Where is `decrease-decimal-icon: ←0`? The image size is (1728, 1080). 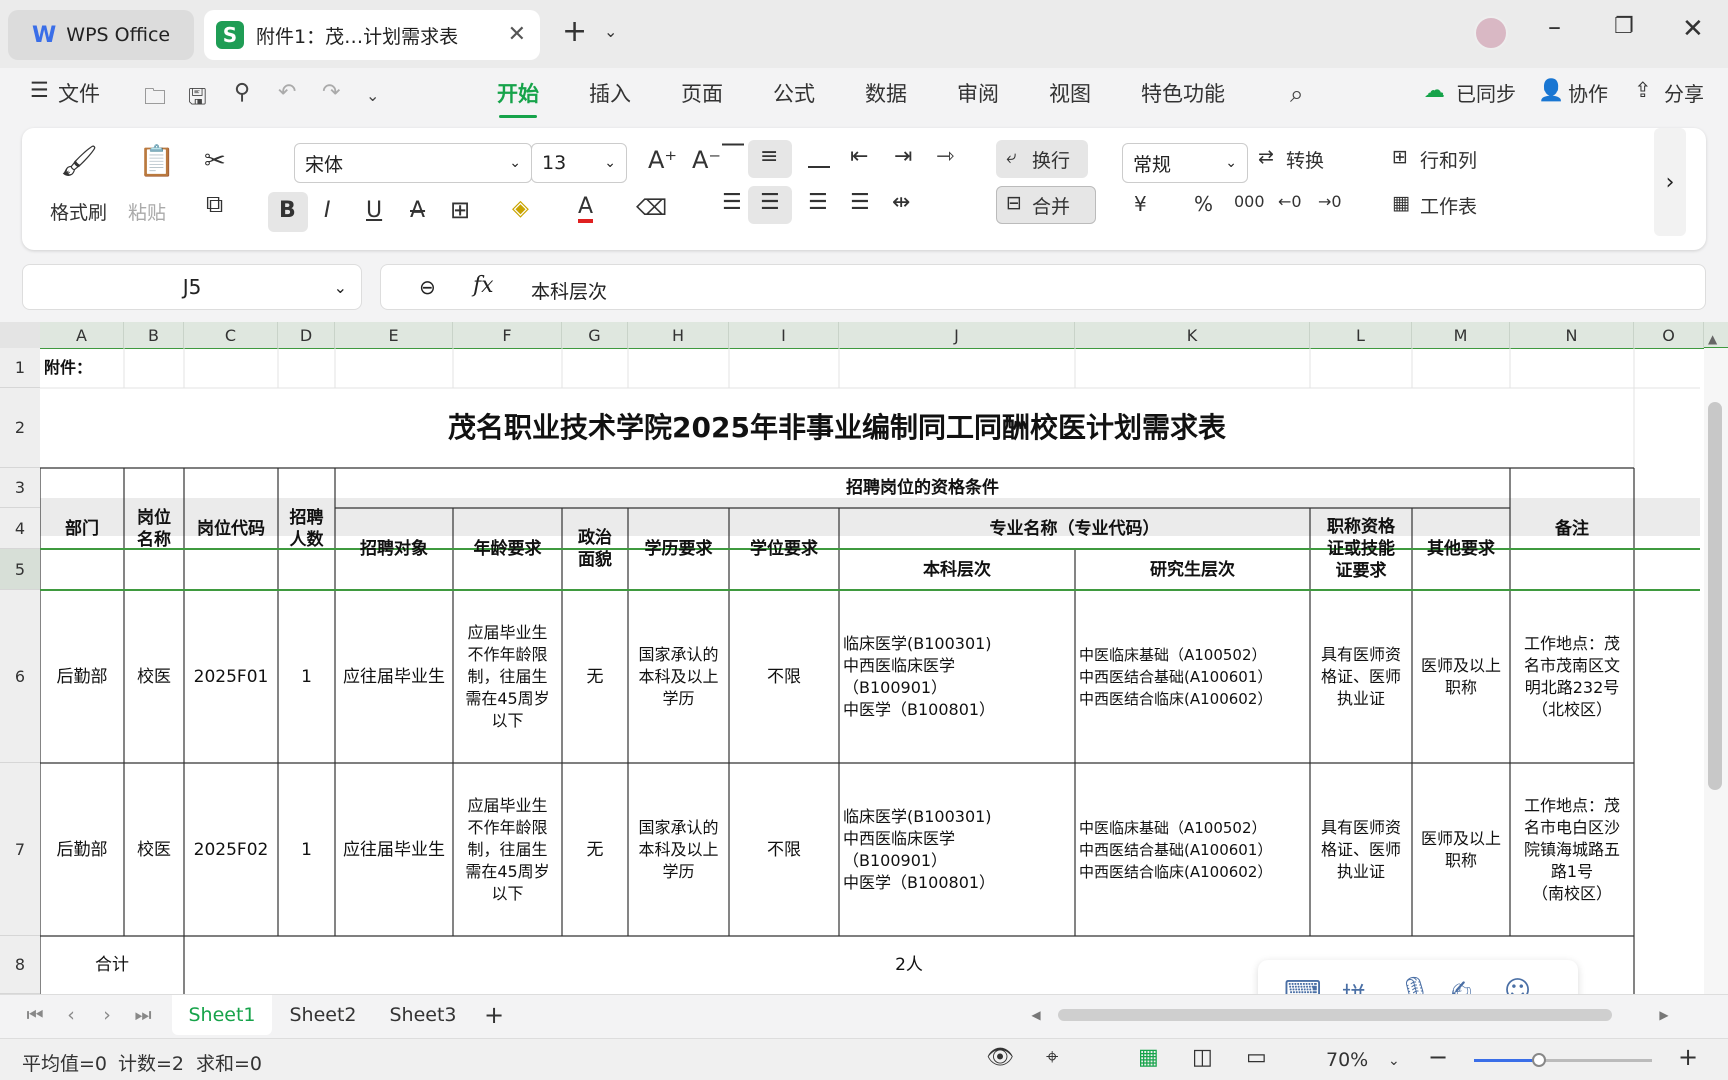
decrease-decimal-icon: ←0 is located at coordinates (1290, 201).